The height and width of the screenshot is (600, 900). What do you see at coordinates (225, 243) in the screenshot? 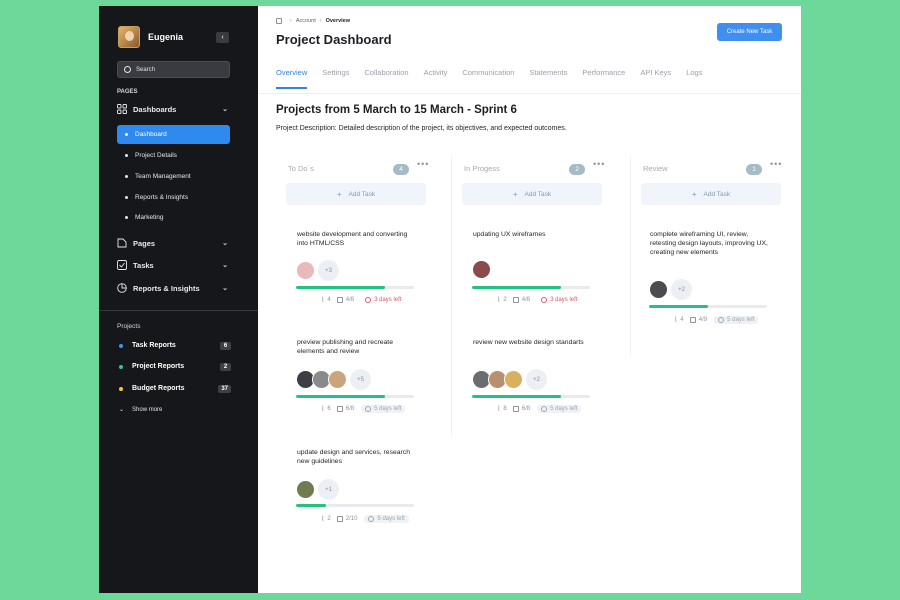
I see `chevron-down-icon: ⌄` at bounding box center [225, 243].